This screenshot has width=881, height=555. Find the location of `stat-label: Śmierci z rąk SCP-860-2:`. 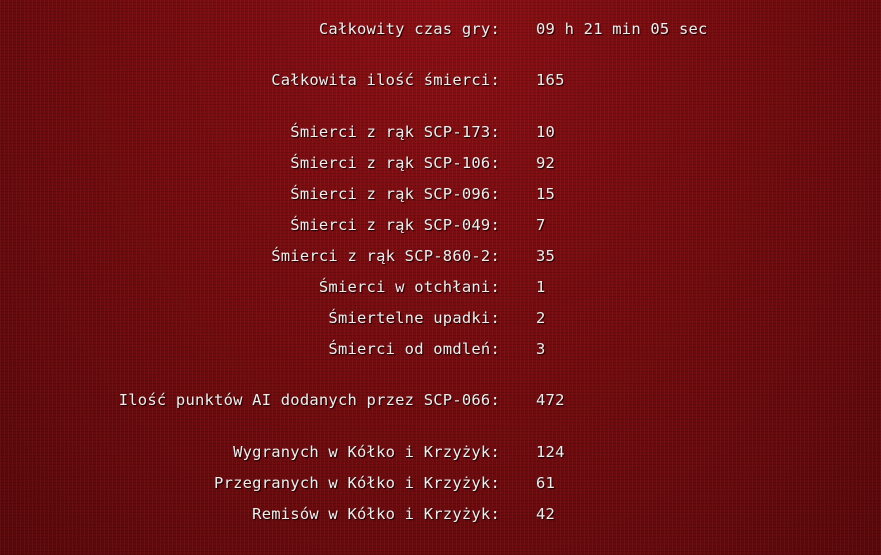

stat-label: Śmierci z rąk SCP-860-2: is located at coordinates (385, 256).